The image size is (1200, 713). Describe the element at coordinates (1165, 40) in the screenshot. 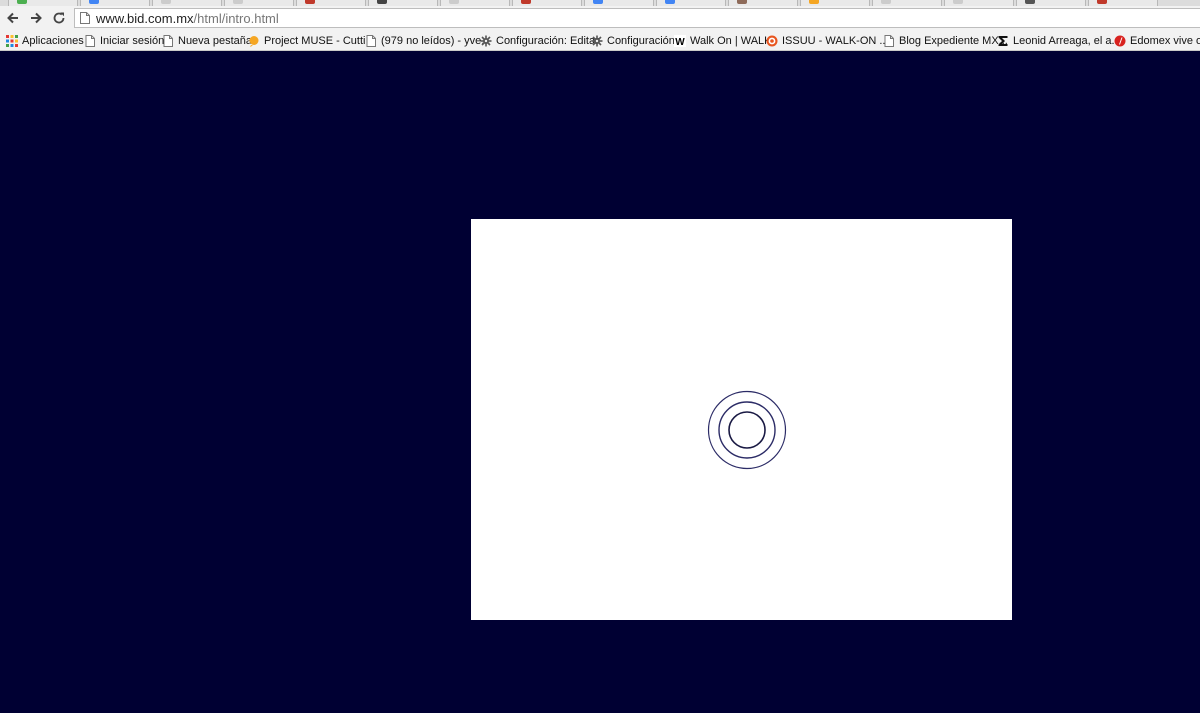

I see `bookmark-label: Edomex vive ola d` at that location.